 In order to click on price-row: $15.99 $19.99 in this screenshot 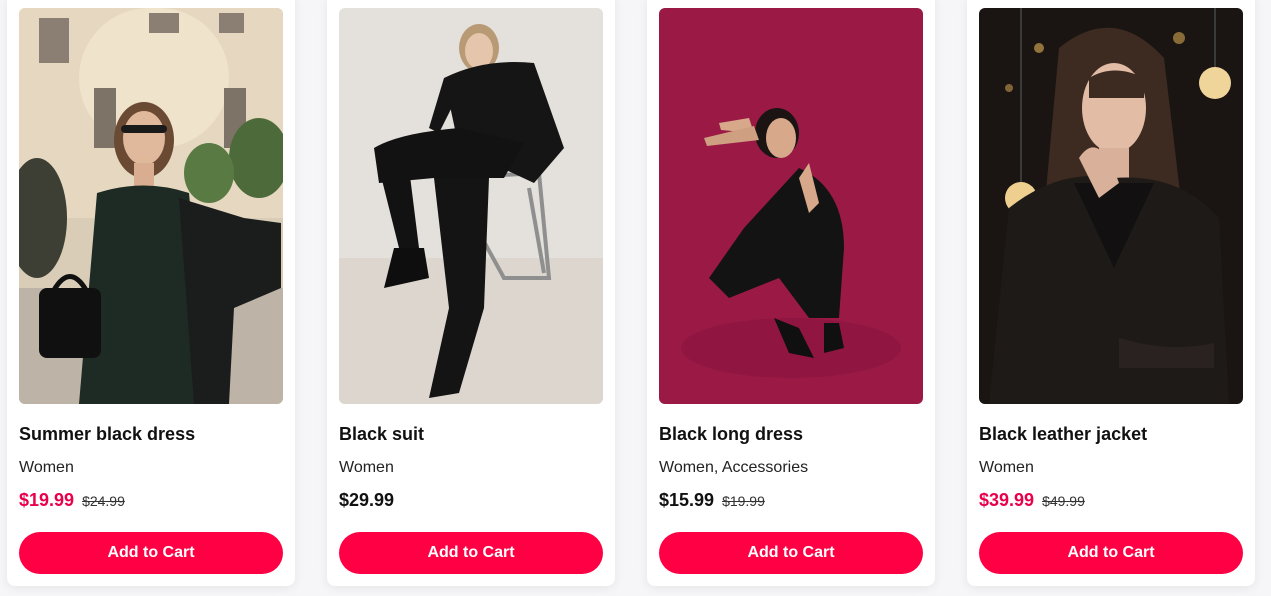, I will do `click(712, 500)`.